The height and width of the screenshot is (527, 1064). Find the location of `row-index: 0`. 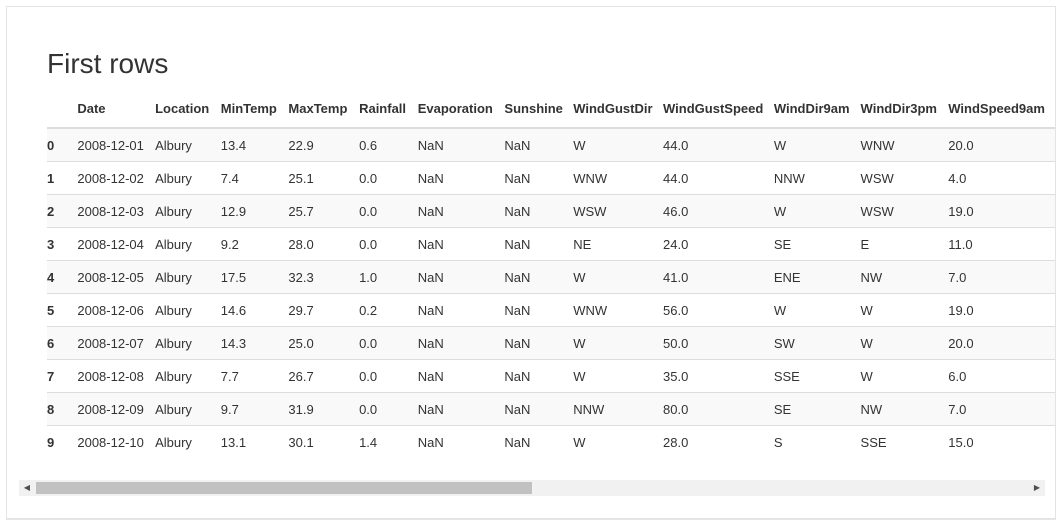

row-index: 0 is located at coordinates (62, 144).